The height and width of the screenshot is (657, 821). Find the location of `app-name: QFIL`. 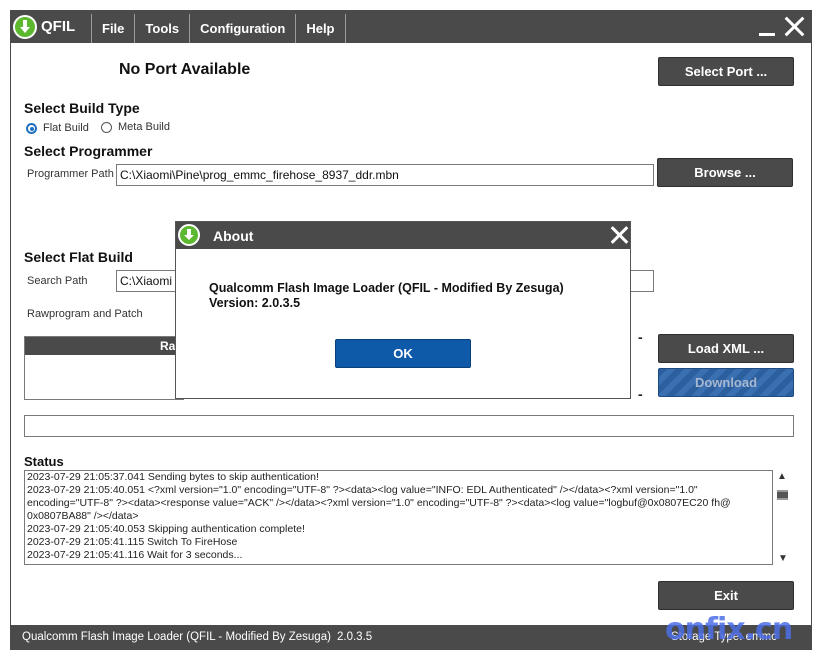

app-name: QFIL is located at coordinates (58, 26).